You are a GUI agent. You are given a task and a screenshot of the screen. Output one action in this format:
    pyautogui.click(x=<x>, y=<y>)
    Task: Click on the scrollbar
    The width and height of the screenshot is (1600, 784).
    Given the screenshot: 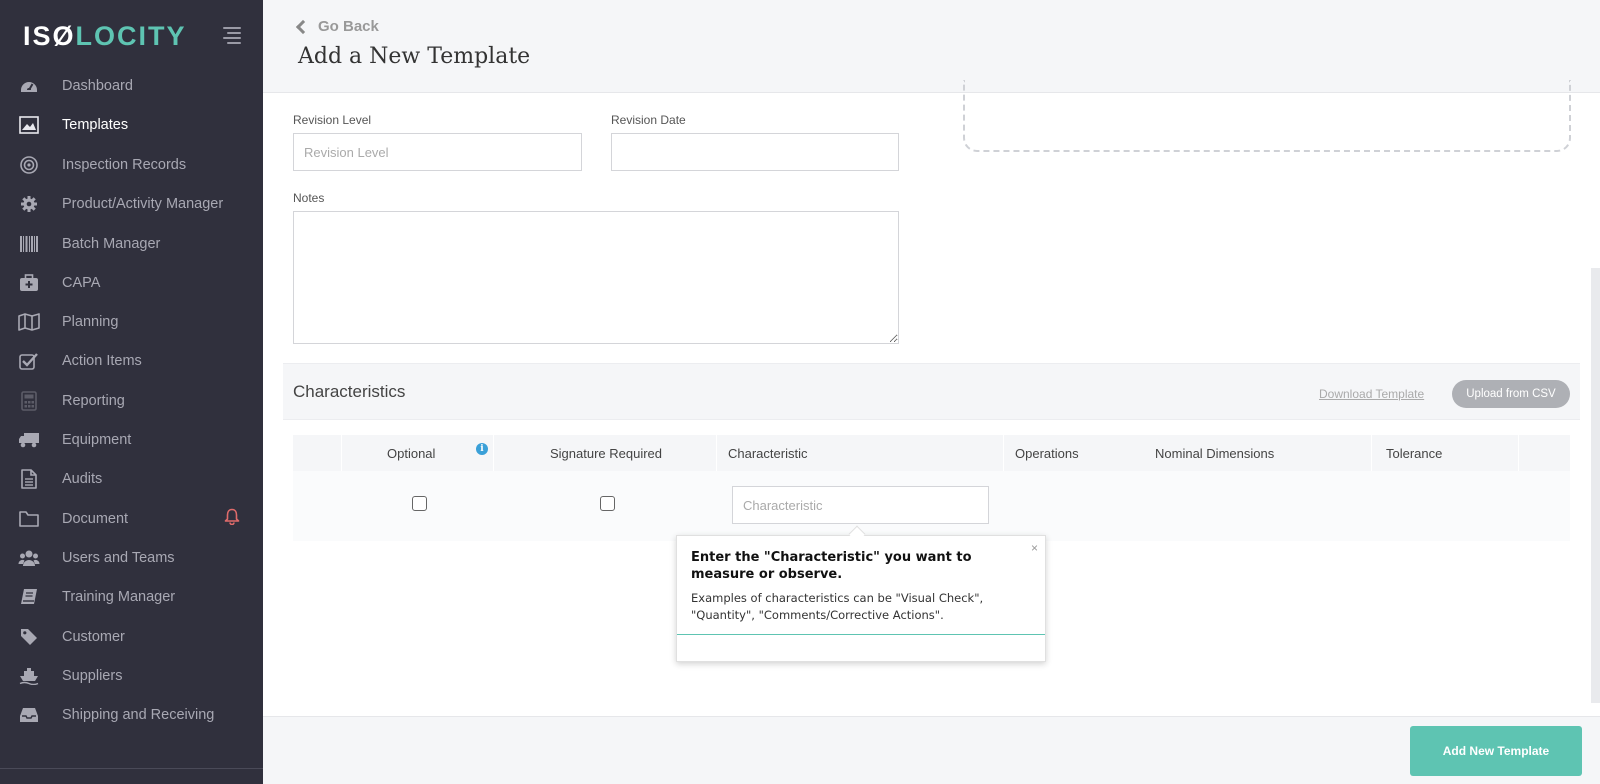 What is the action you would take?
    pyautogui.click(x=1595, y=485)
    